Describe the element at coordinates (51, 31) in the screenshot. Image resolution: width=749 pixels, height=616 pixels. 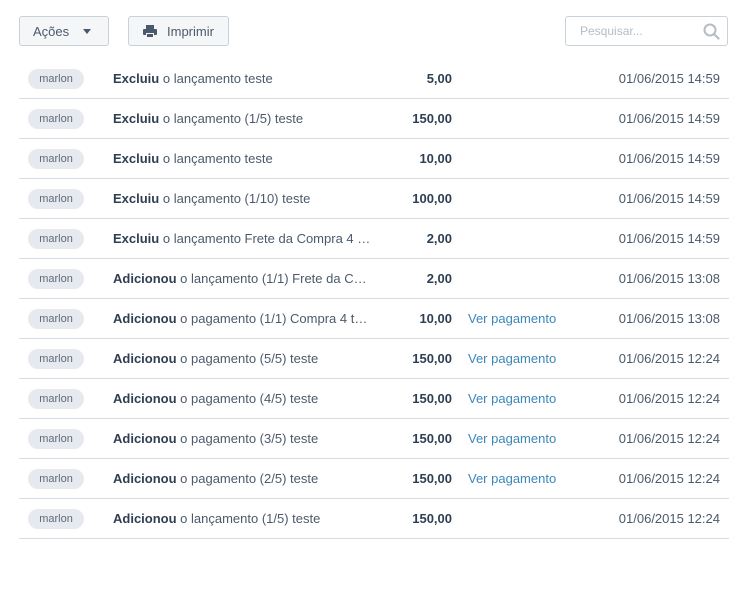
I see `actions-label: Ações` at that location.